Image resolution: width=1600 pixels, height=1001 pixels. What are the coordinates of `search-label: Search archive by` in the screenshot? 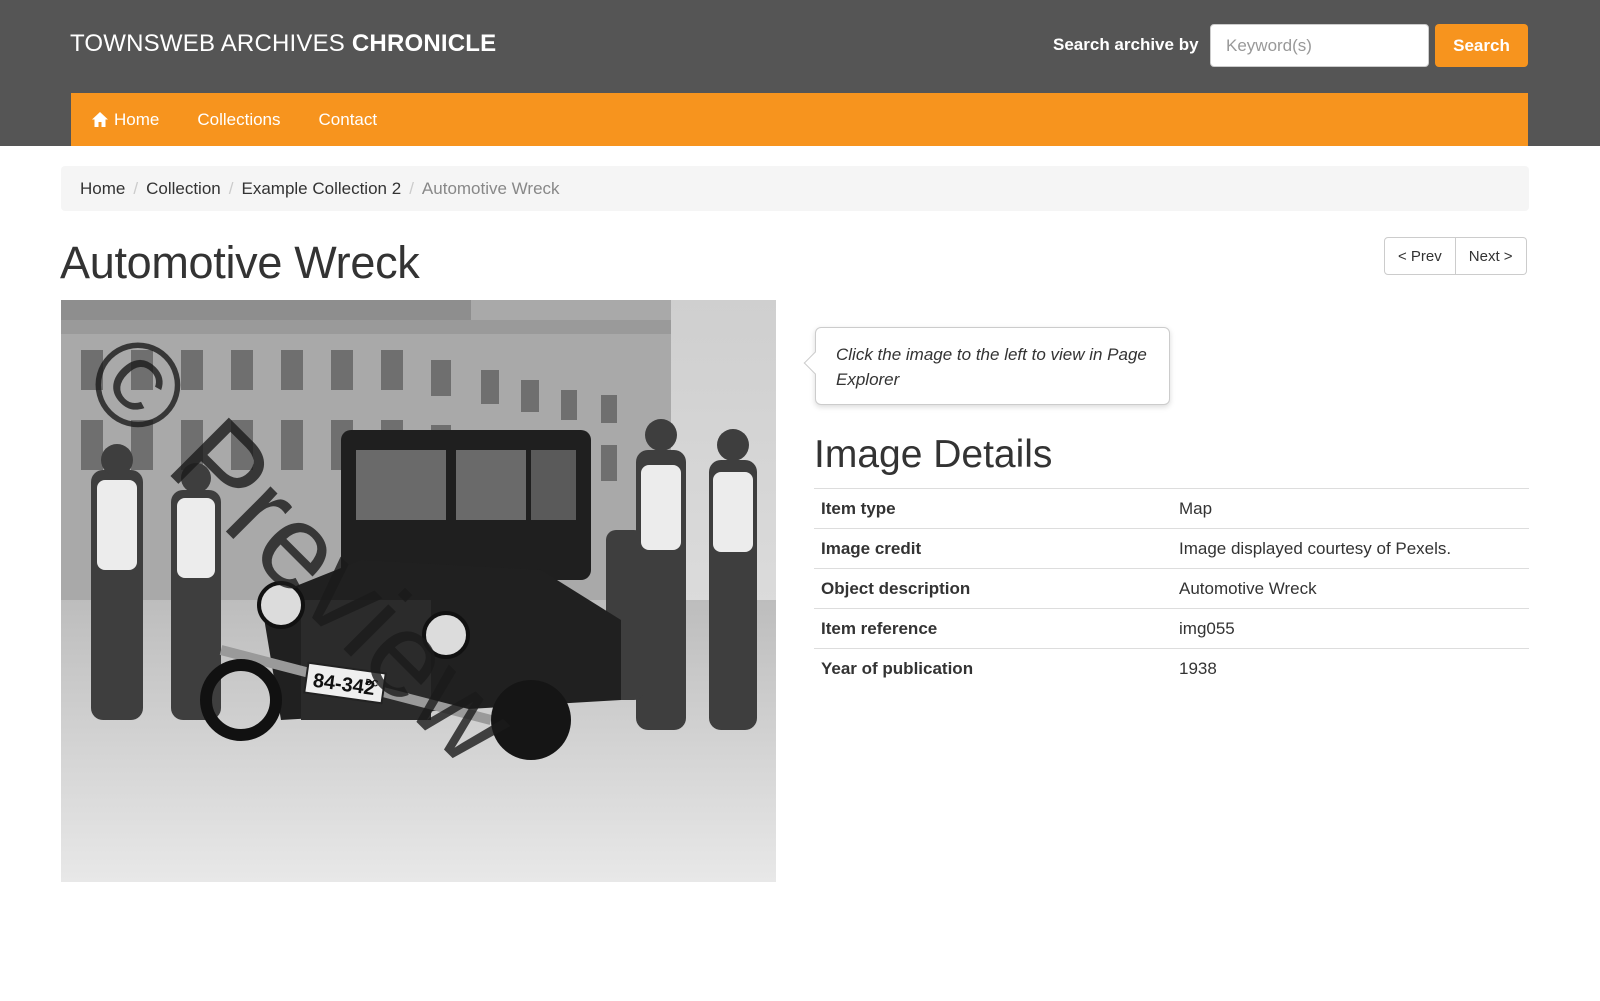 It's located at (1126, 44).